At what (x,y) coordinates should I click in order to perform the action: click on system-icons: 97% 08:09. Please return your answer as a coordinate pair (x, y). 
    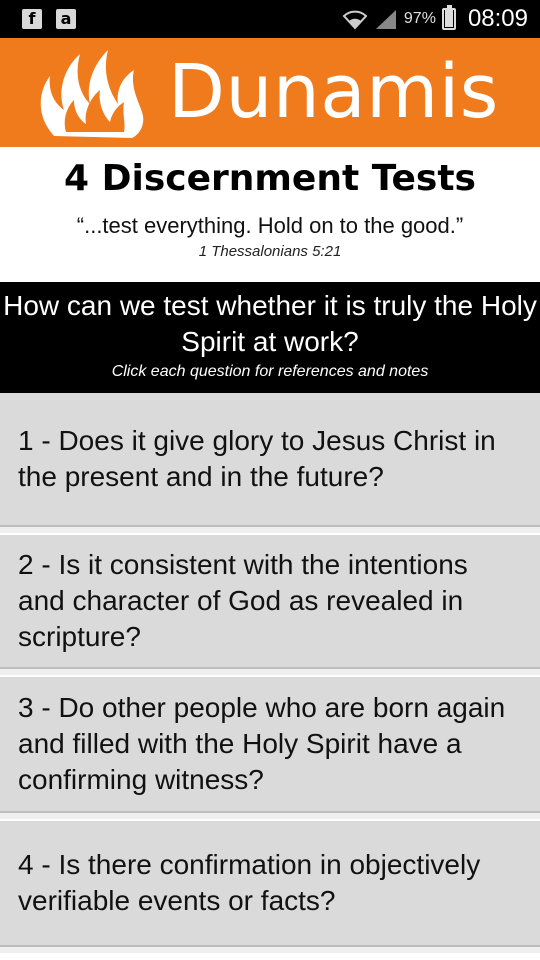
    Looking at the image, I should click on (435, 19).